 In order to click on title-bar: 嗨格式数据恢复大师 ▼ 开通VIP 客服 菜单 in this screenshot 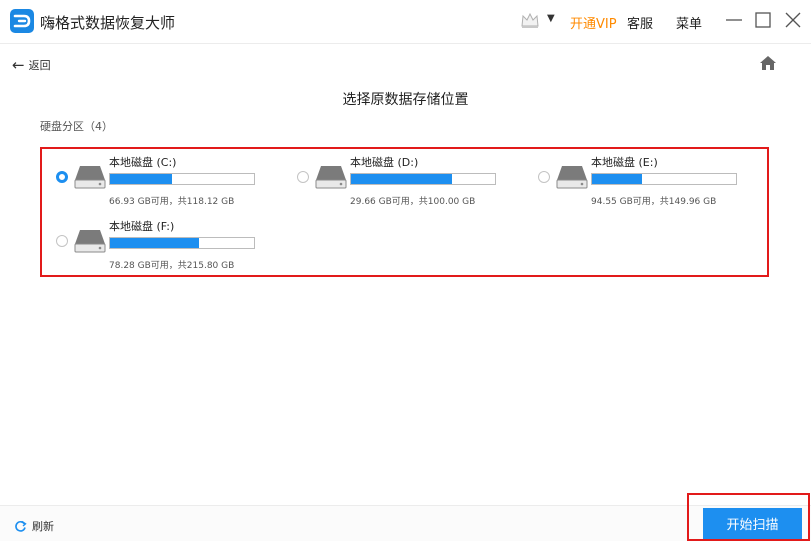, I will do `click(405, 22)`.